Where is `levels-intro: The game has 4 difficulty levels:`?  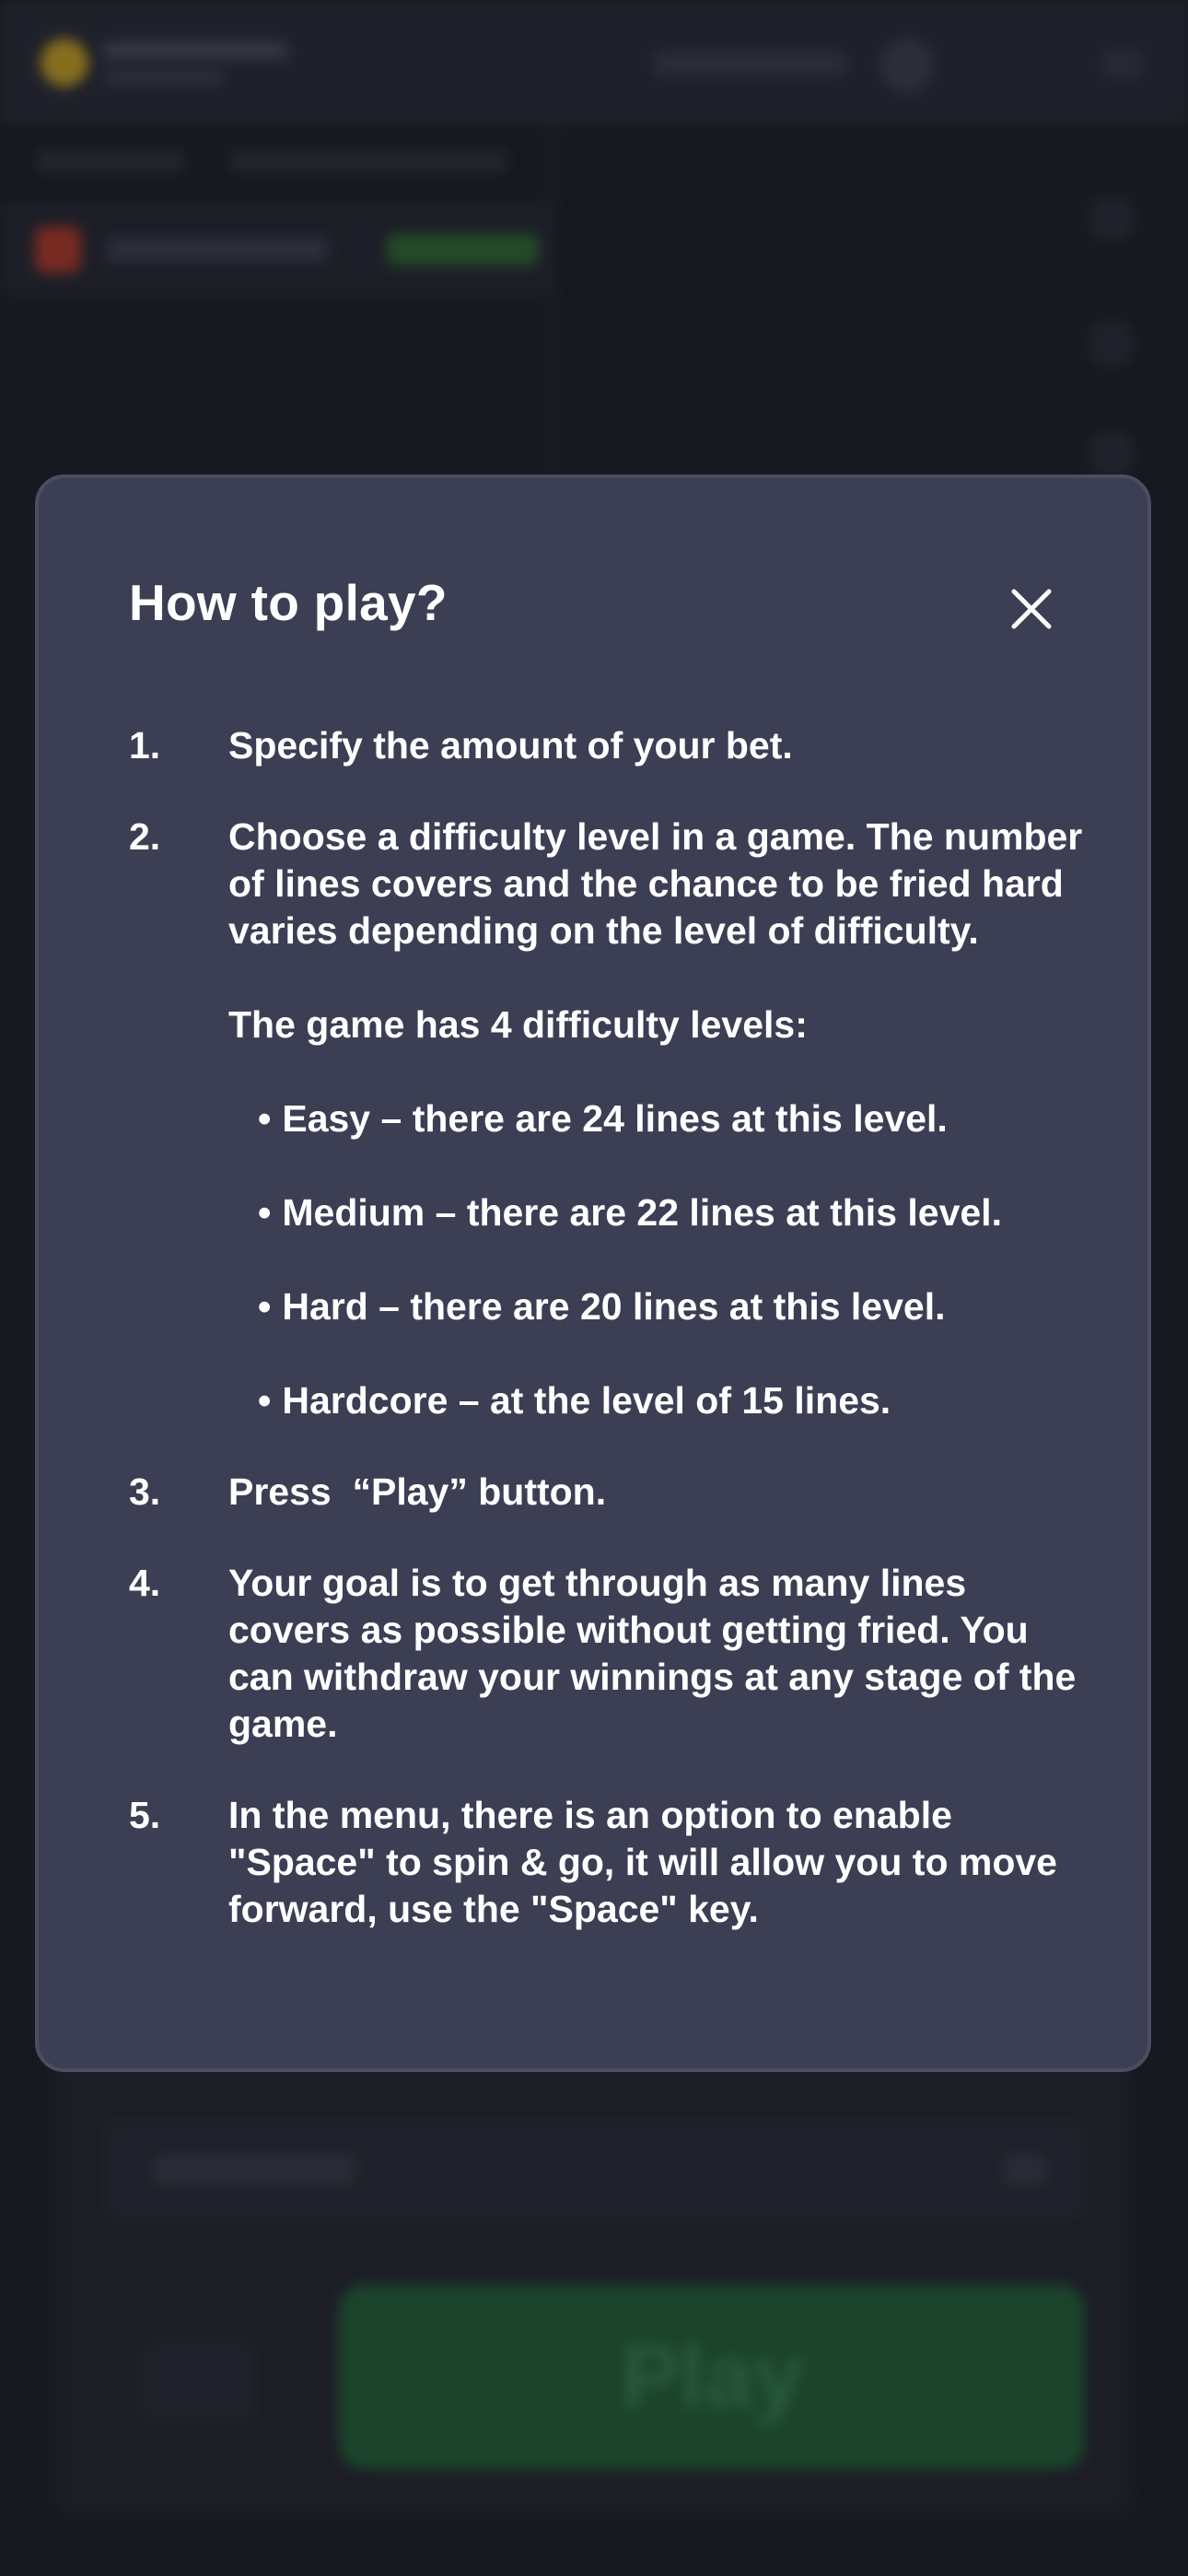
levels-intro: The game has 4 difficulty levels: is located at coordinates (518, 1024).